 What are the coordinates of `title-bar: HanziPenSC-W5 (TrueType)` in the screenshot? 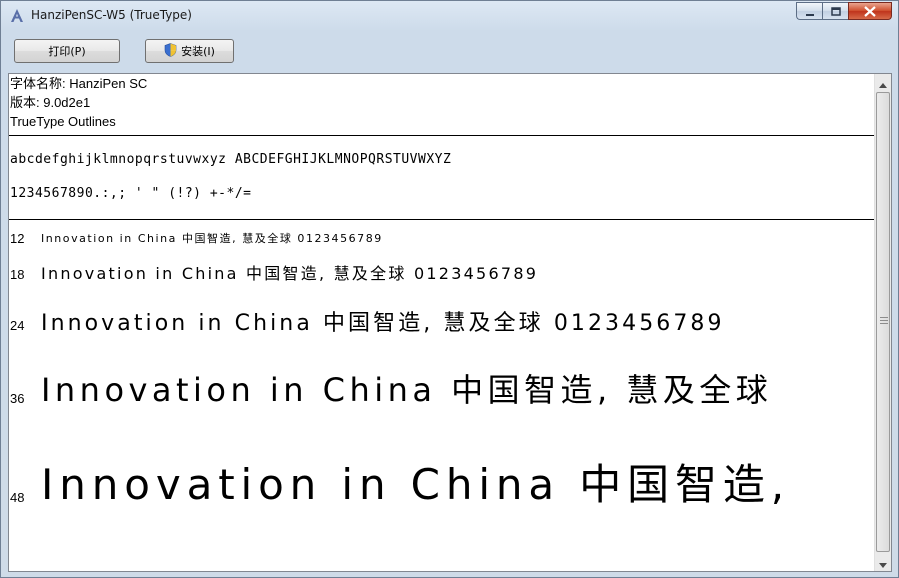 It's located at (449, 16).